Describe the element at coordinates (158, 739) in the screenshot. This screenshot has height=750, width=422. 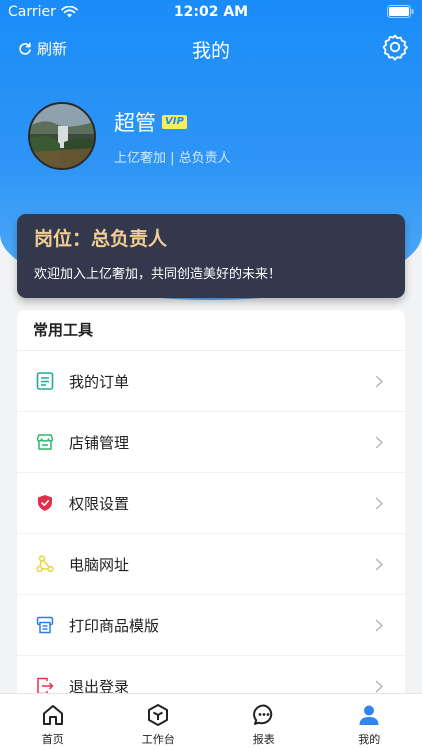
I see `tab-label: 工作台` at that location.